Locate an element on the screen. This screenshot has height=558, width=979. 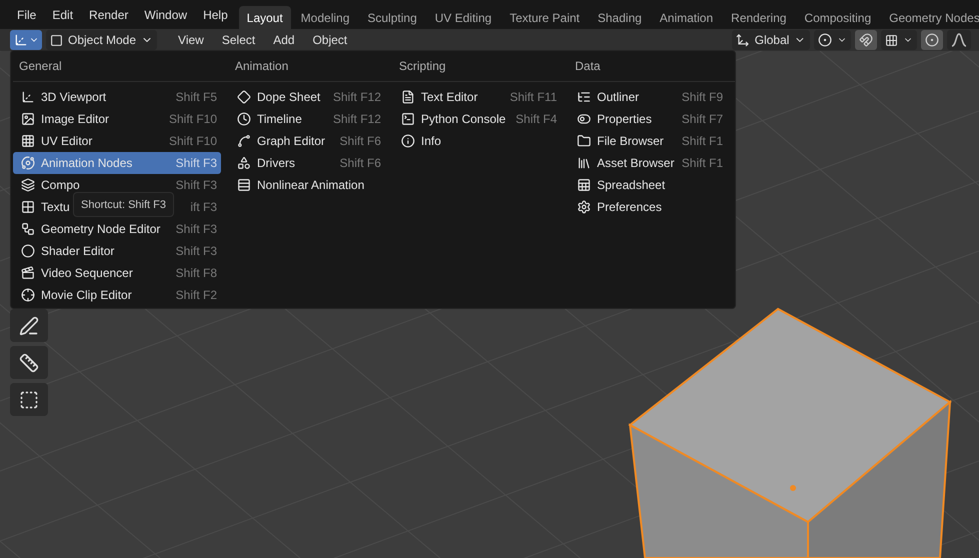
menu-item: Outliner Shift F9 is located at coordinates (648, 97).